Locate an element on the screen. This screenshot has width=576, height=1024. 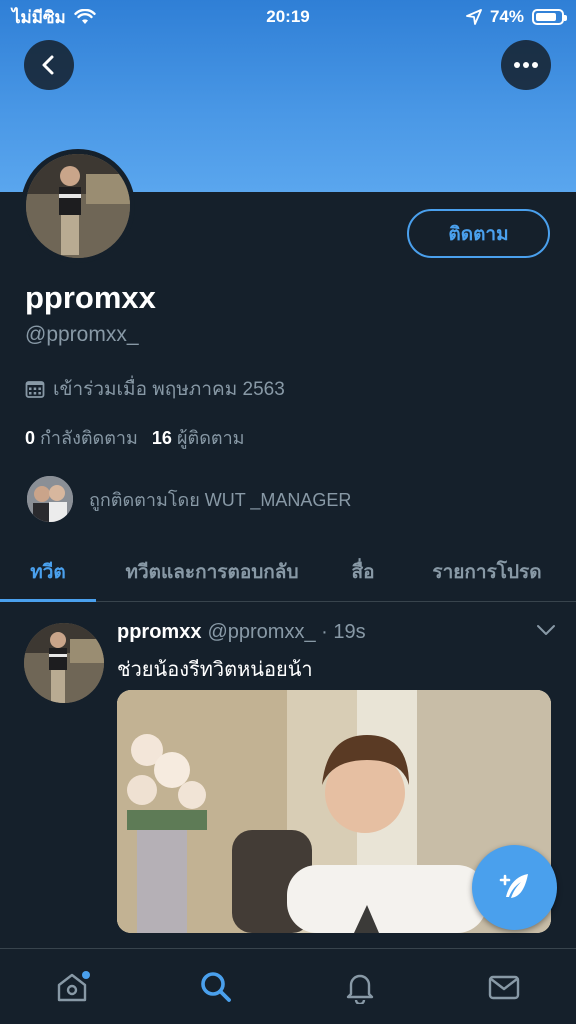
battery-icon is located at coordinates (549, 17).